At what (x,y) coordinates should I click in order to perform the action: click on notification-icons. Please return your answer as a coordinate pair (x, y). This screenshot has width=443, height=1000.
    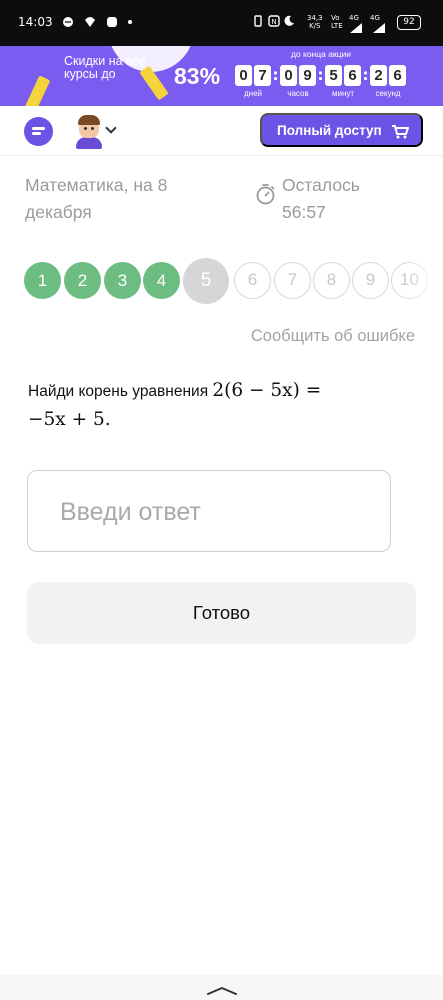
    Looking at the image, I should click on (97, 21).